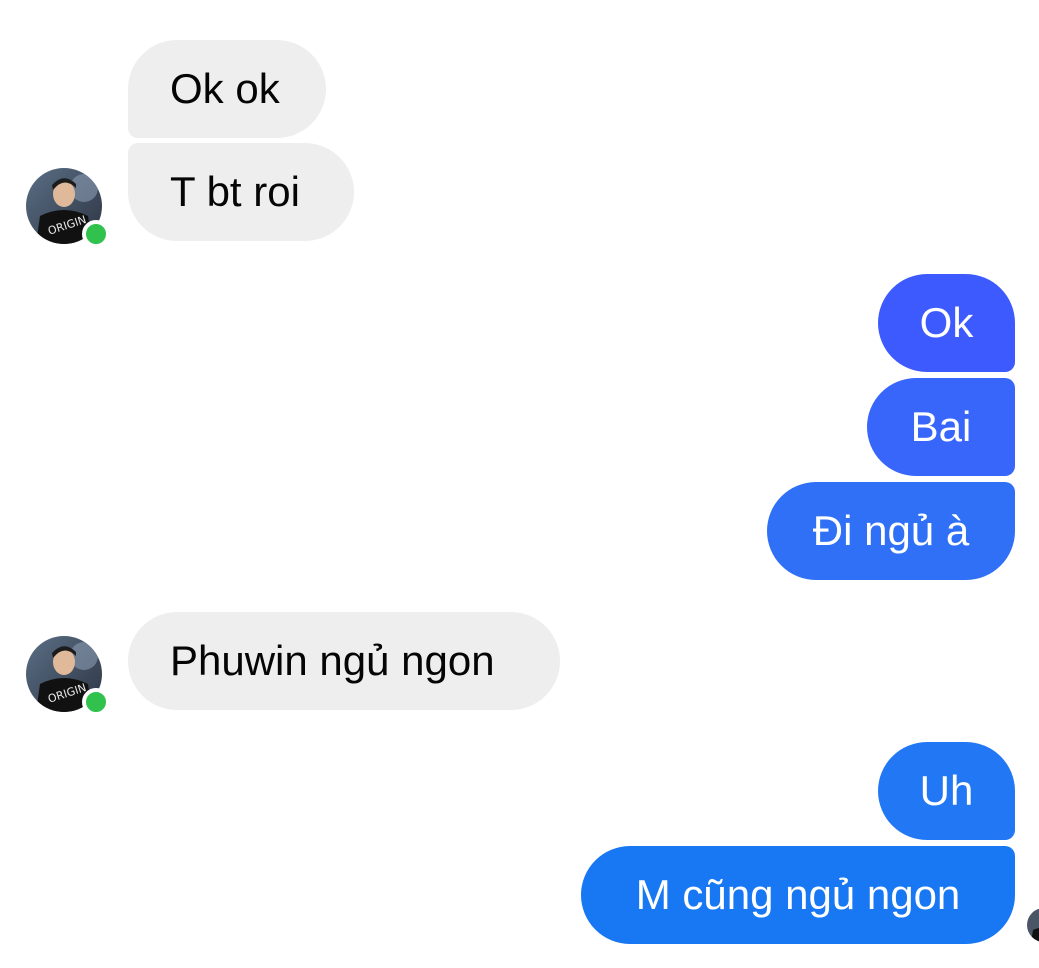  I want to click on message-text: Ok, so click(946, 322).